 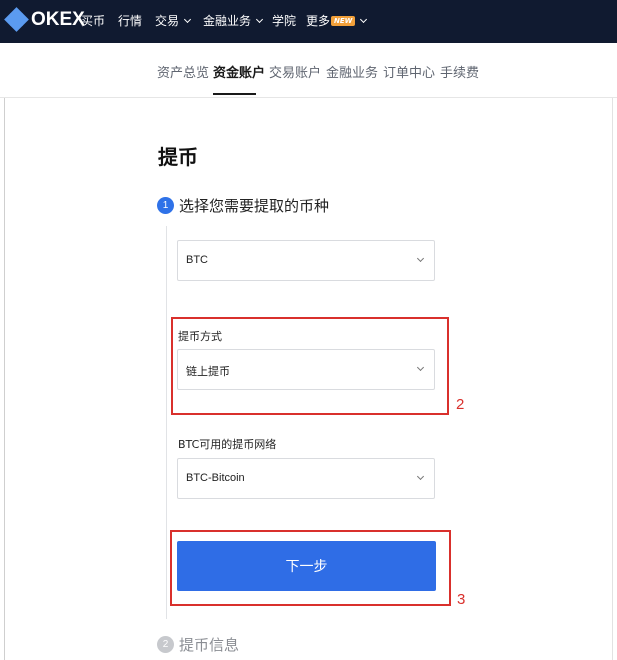 I want to click on network-select: BTC-Bitcoin, so click(x=306, y=478).